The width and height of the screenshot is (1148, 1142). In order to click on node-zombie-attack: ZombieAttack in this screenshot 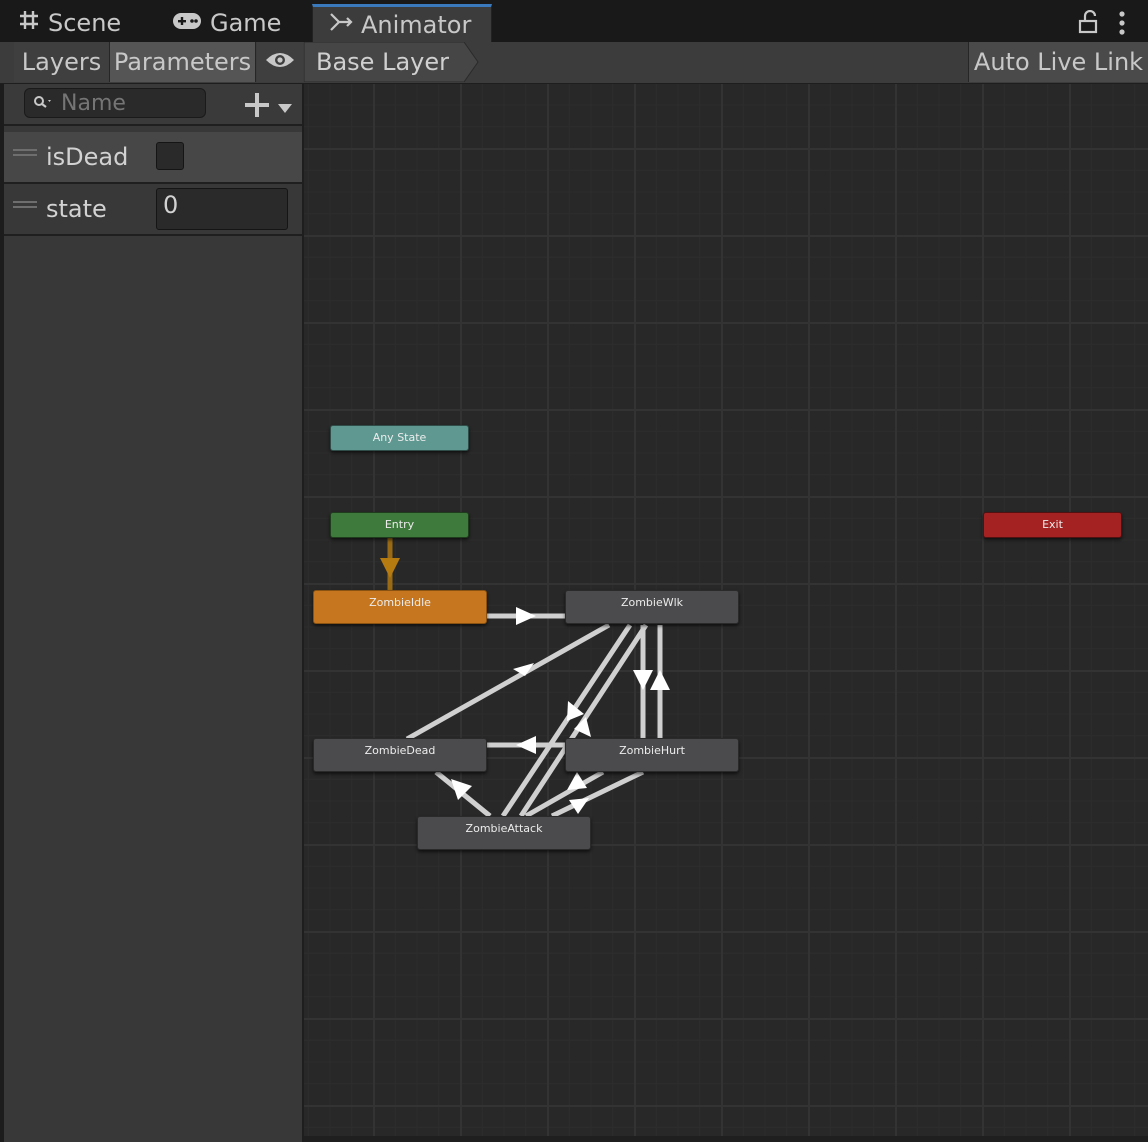, I will do `click(504, 833)`.